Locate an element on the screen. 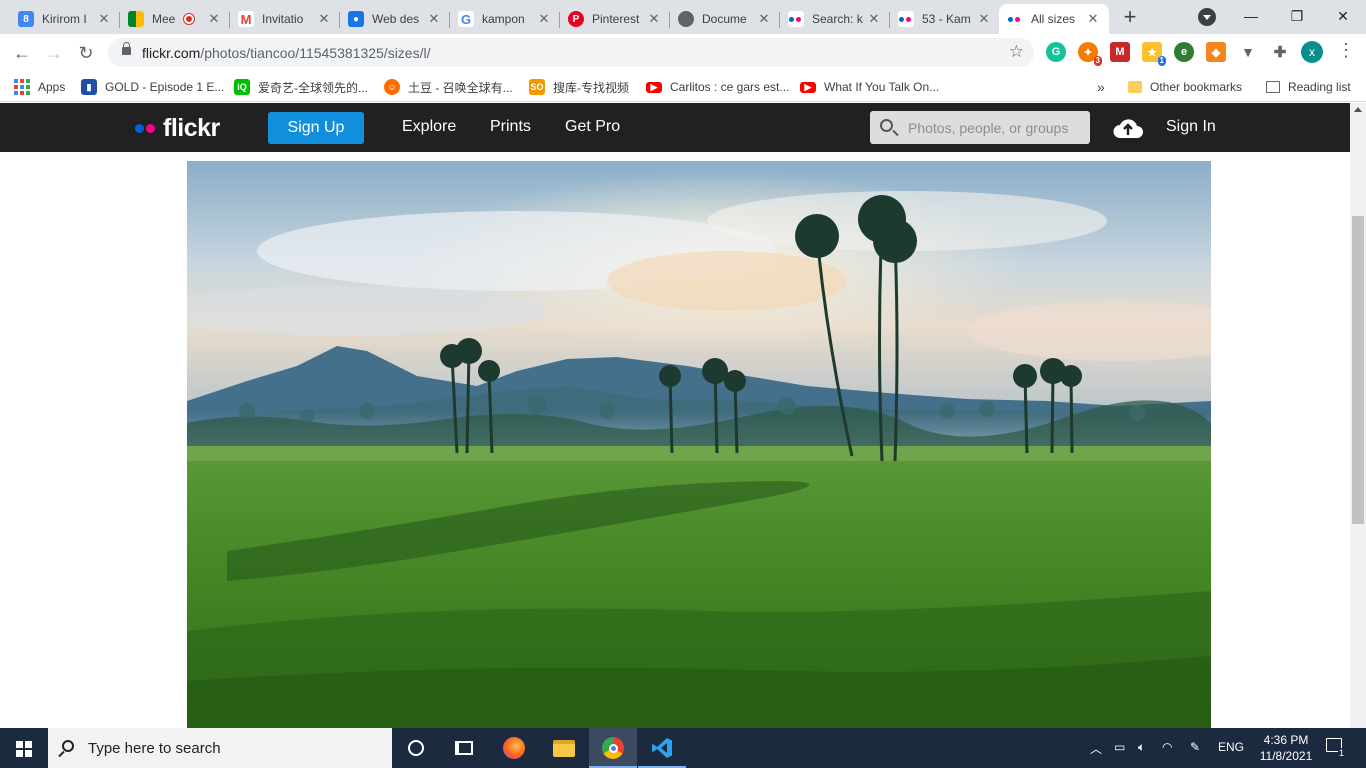  tab-title: Kirirom I is located at coordinates (64, 19).